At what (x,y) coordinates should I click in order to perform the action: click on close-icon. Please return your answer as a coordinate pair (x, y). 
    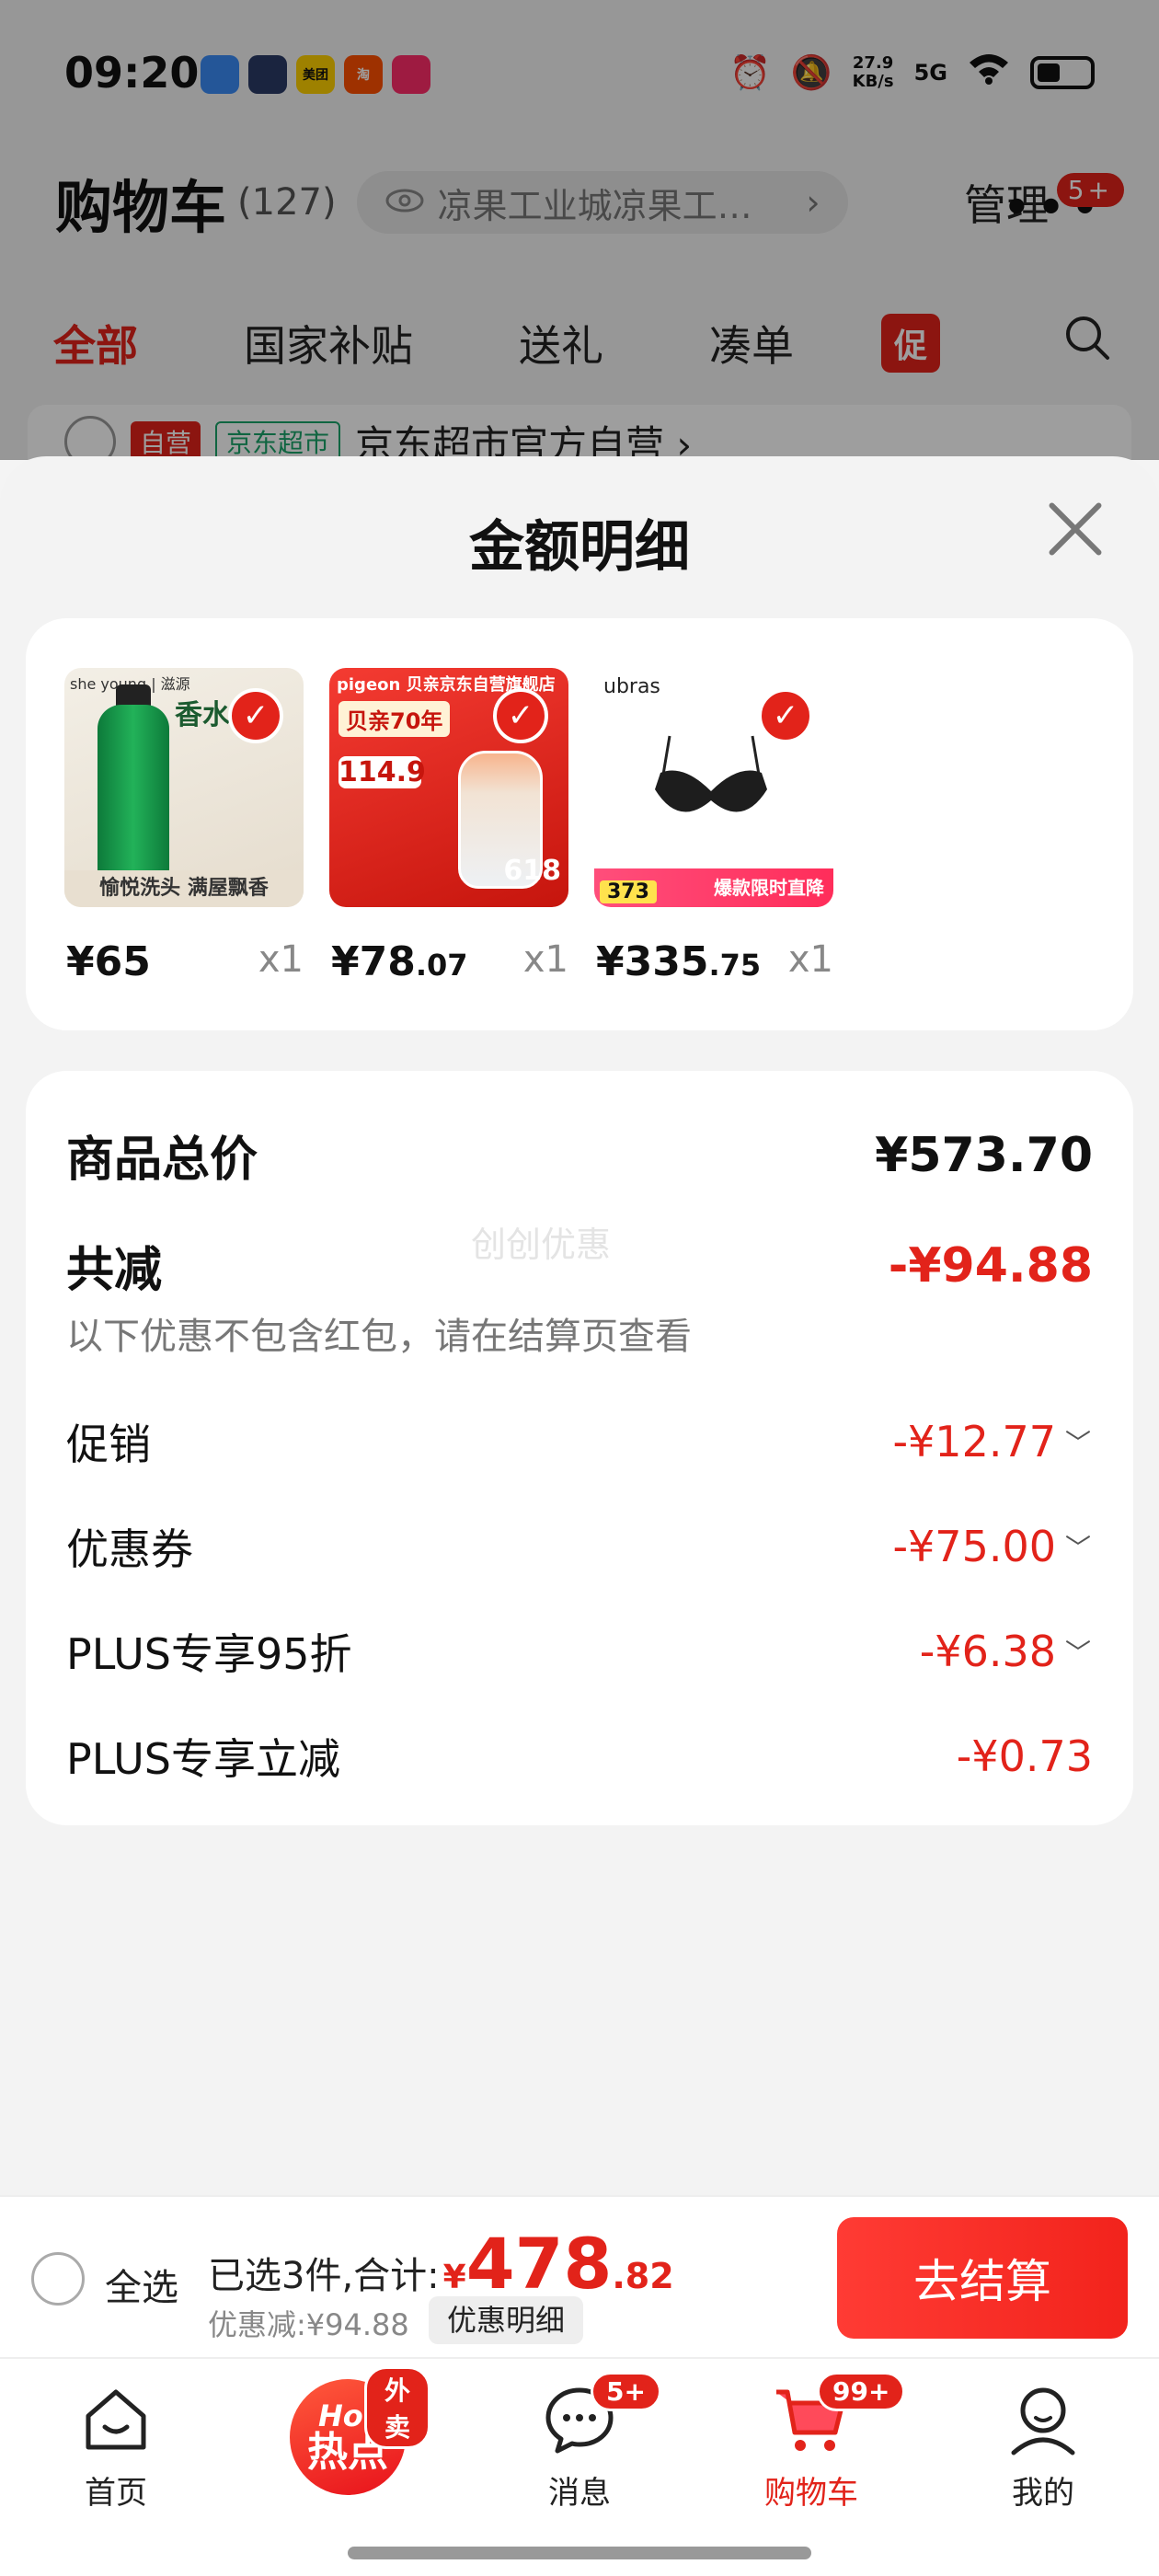
    Looking at the image, I should click on (1075, 529).